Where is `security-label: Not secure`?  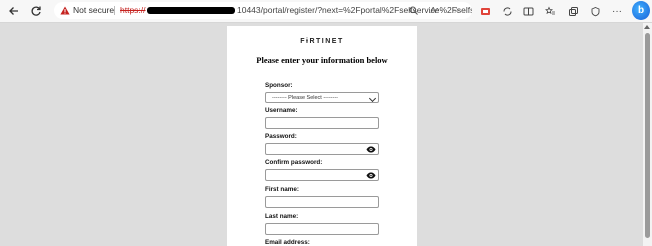 security-label: Not secure is located at coordinates (93, 10).